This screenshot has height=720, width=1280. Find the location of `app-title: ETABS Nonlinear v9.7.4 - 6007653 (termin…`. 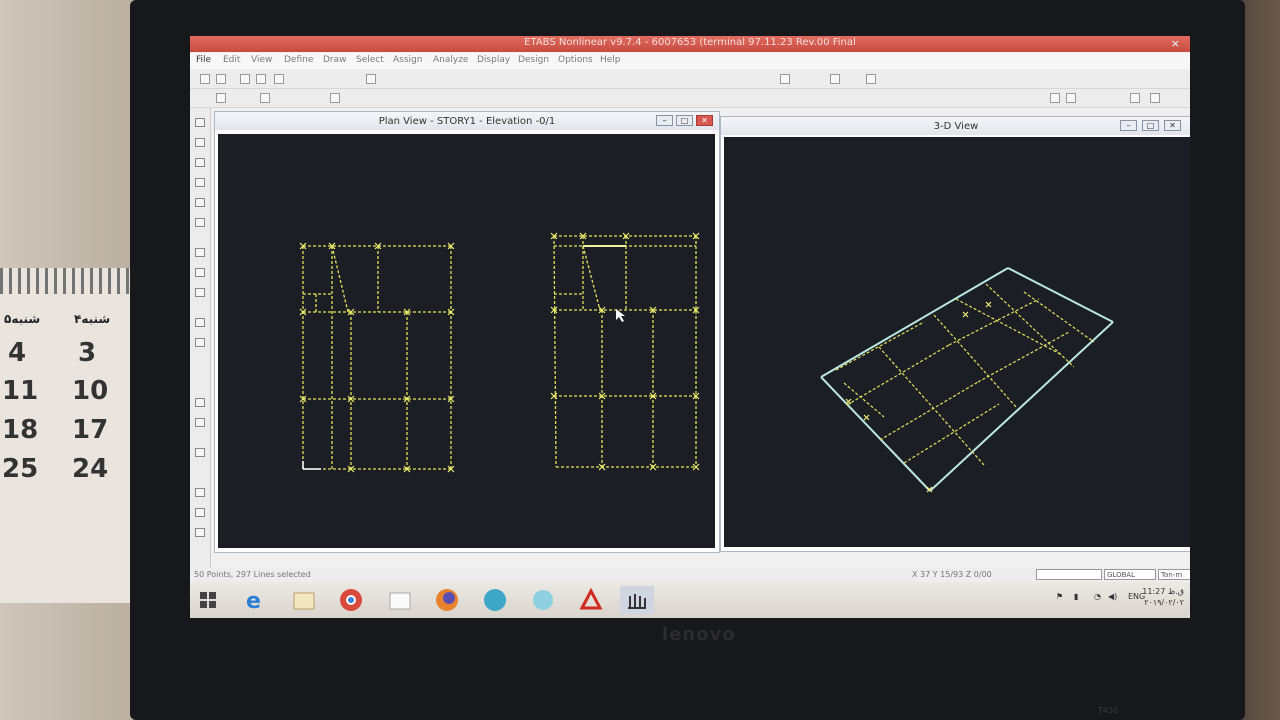

app-title: ETABS Nonlinear v9.7.4 - 6007653 (termin… is located at coordinates (690, 42).